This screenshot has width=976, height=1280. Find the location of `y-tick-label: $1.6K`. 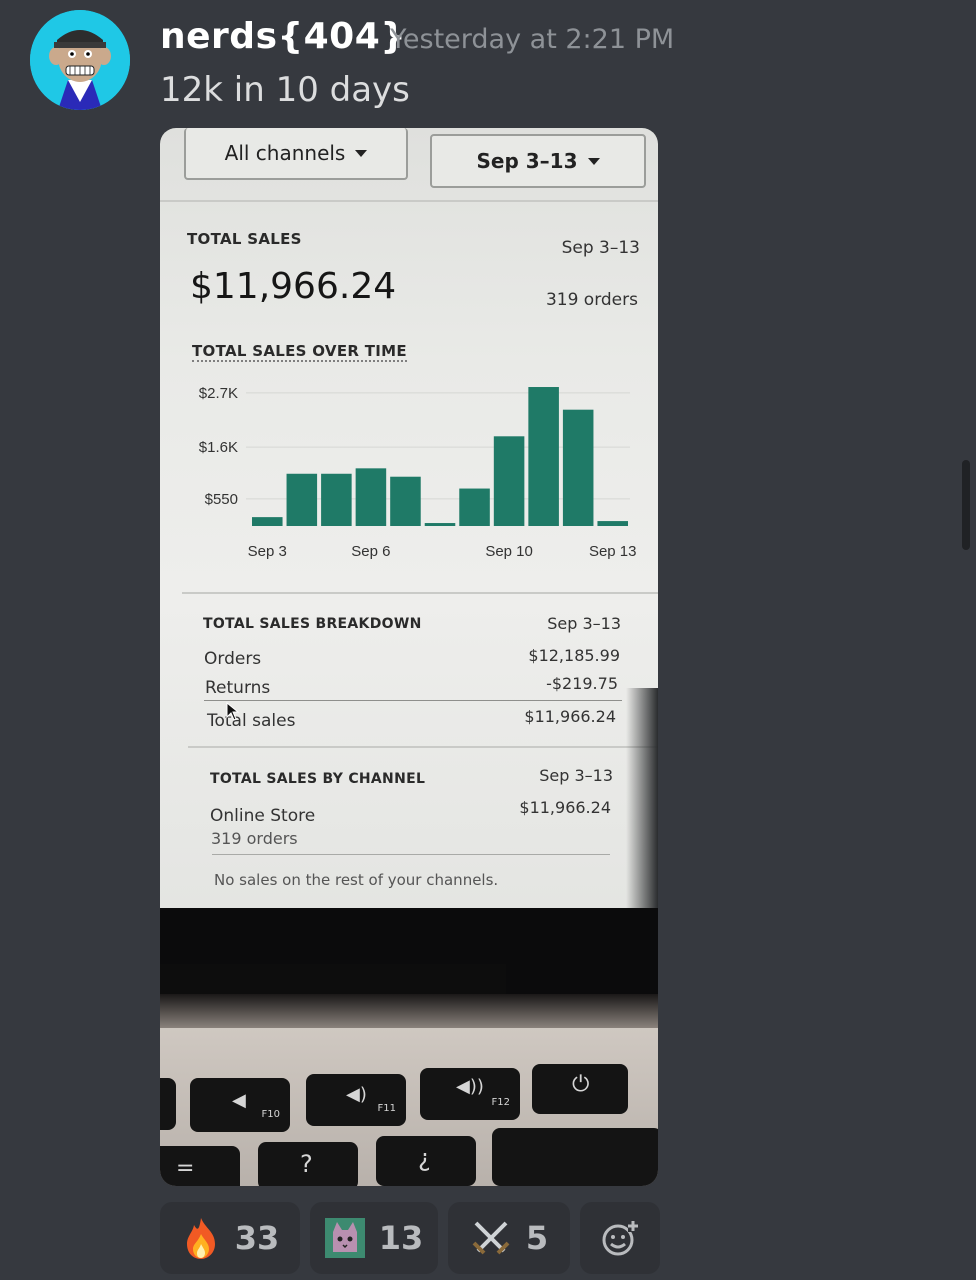

y-tick-label: $1.6K is located at coordinates (218, 447).